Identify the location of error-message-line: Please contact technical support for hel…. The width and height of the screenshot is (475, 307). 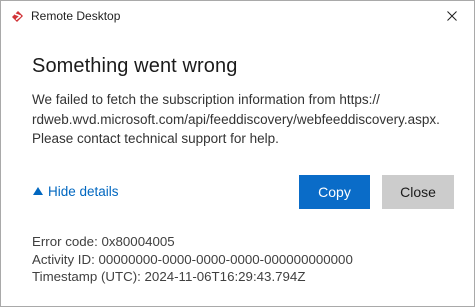
(155, 138).